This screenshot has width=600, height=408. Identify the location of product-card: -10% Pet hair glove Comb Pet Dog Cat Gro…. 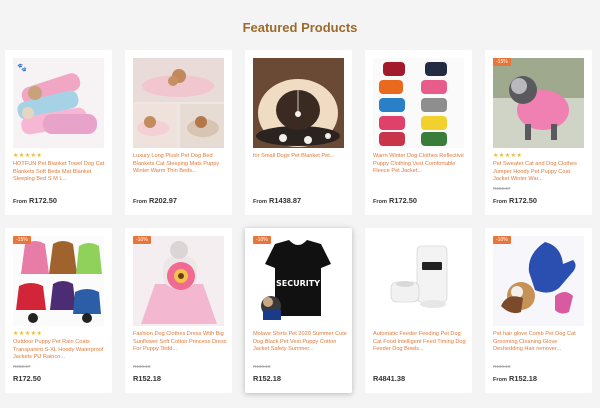
(538, 310).